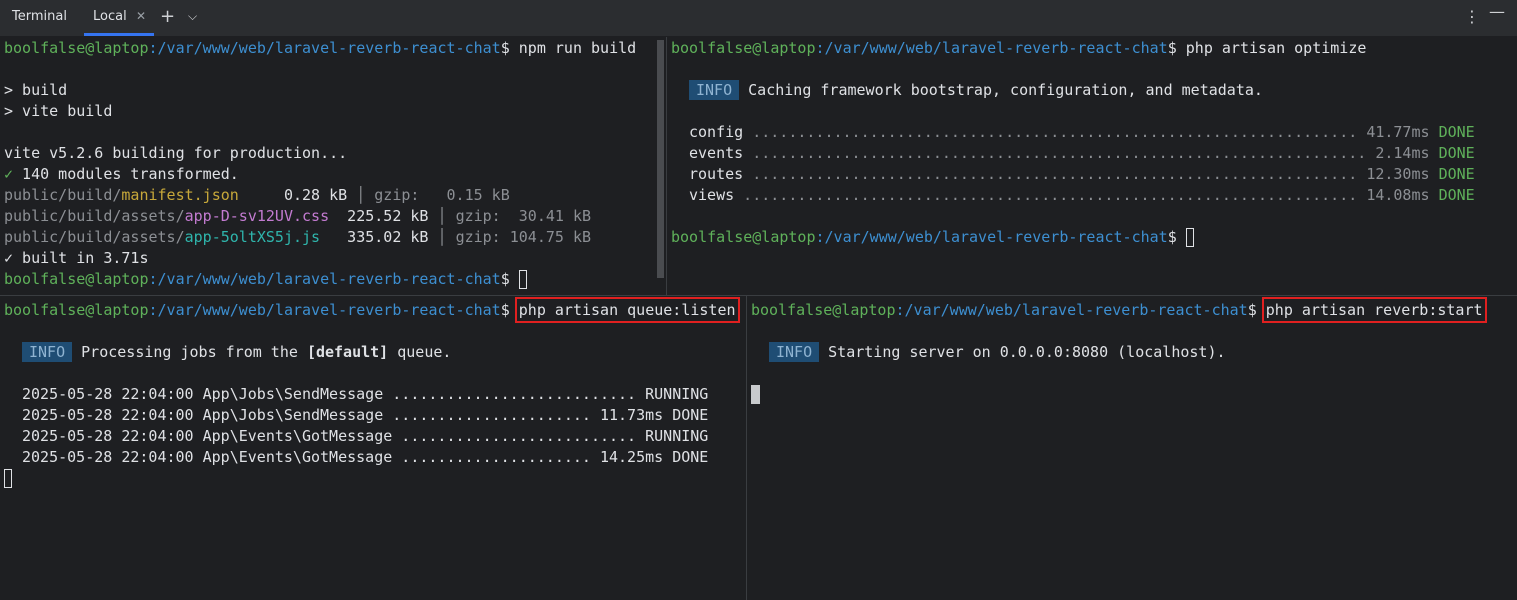  Describe the element at coordinates (293, 195) in the screenshot. I see `file-size: 0.28 kB` at that location.